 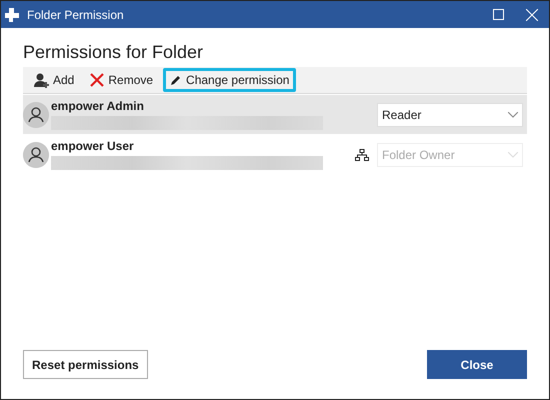 What do you see at coordinates (450, 114) in the screenshot?
I see `permission-dropdown: Reader` at bounding box center [450, 114].